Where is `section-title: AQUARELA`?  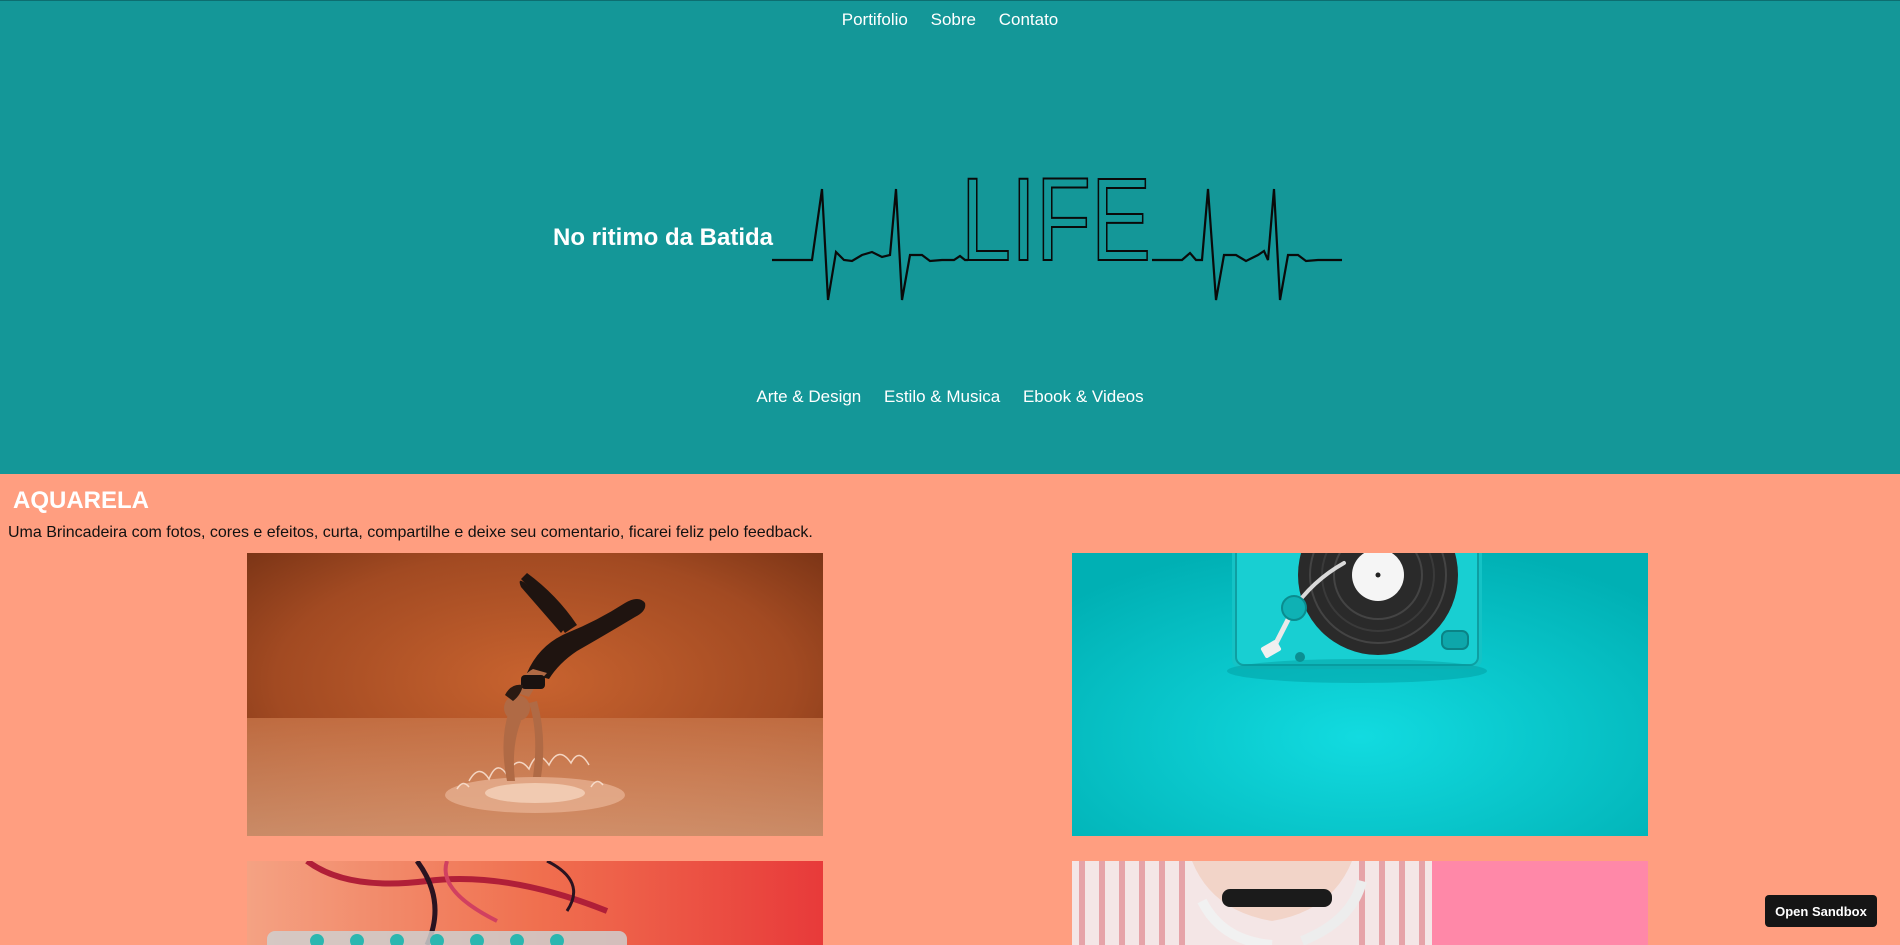 section-title: AQUARELA is located at coordinates (81, 500).